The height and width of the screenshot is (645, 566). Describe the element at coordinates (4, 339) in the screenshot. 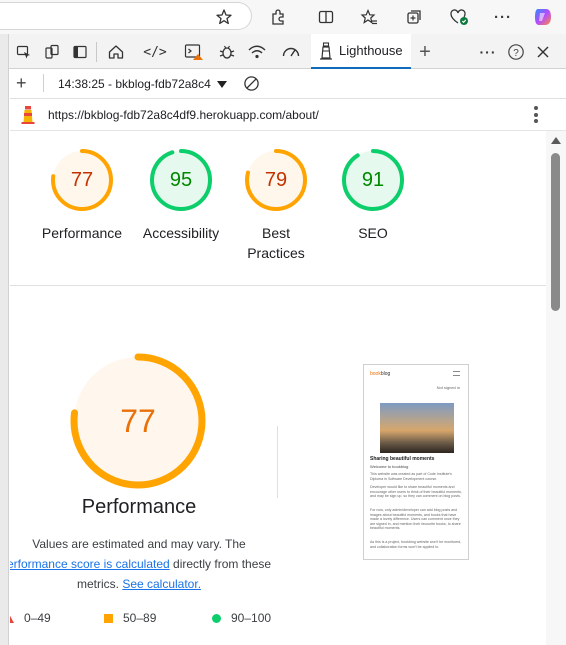

I see `devtools-left-edge` at that location.